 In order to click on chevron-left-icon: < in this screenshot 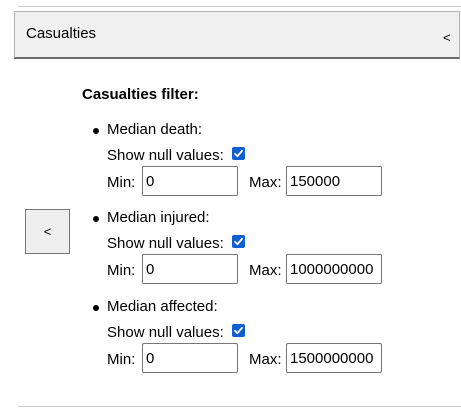, I will do `click(447, 38)`.